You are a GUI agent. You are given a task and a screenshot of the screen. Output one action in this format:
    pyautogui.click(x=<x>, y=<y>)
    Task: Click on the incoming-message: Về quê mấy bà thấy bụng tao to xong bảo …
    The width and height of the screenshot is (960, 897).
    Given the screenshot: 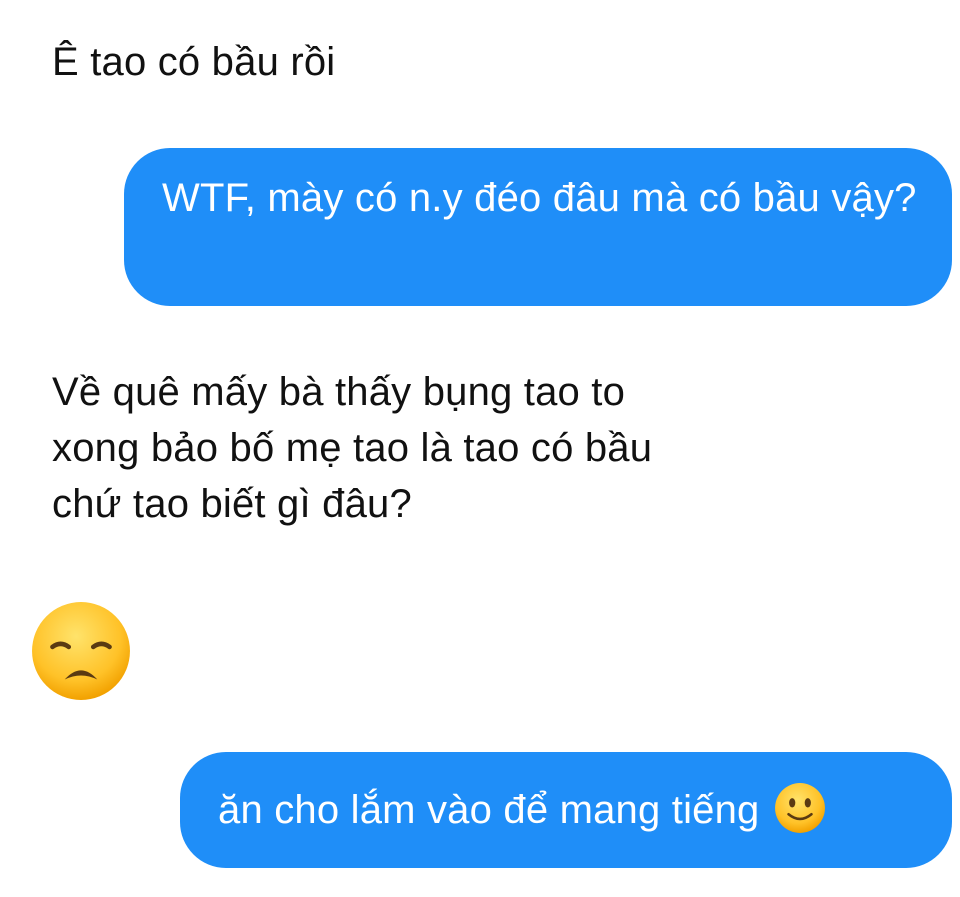 What is the action you would take?
    pyautogui.click(x=432, y=448)
    